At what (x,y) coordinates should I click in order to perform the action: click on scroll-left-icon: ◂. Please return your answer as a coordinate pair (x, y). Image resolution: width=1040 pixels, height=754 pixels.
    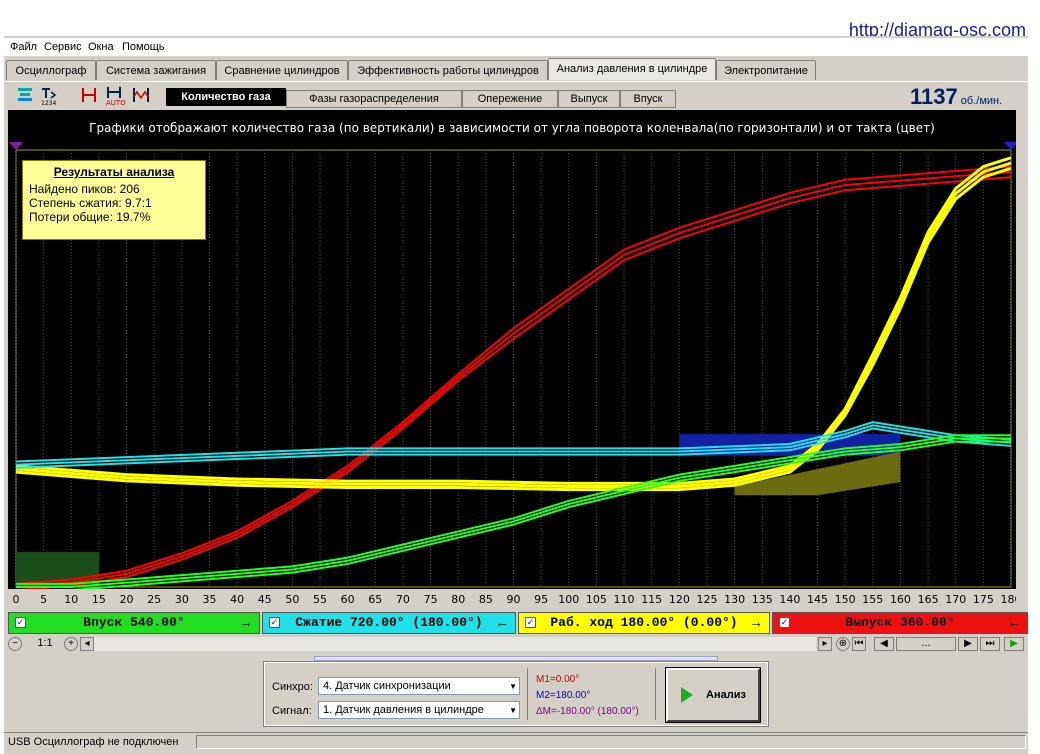
    Looking at the image, I should click on (87, 644).